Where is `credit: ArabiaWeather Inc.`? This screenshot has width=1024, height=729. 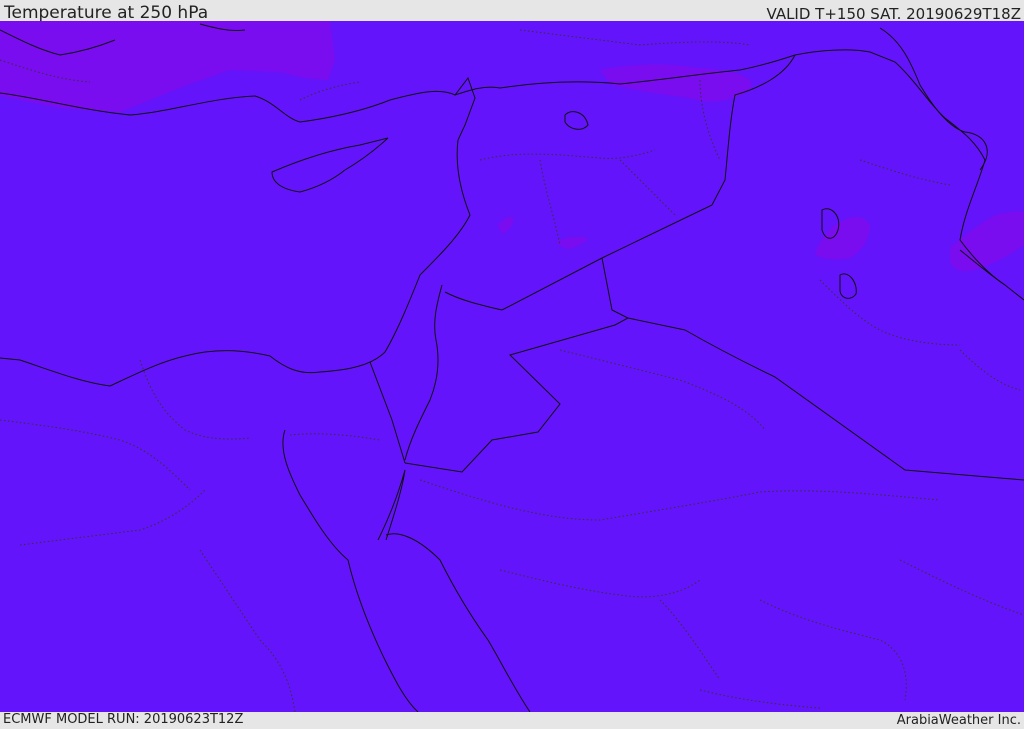 credit: ArabiaWeather Inc. is located at coordinates (958, 720).